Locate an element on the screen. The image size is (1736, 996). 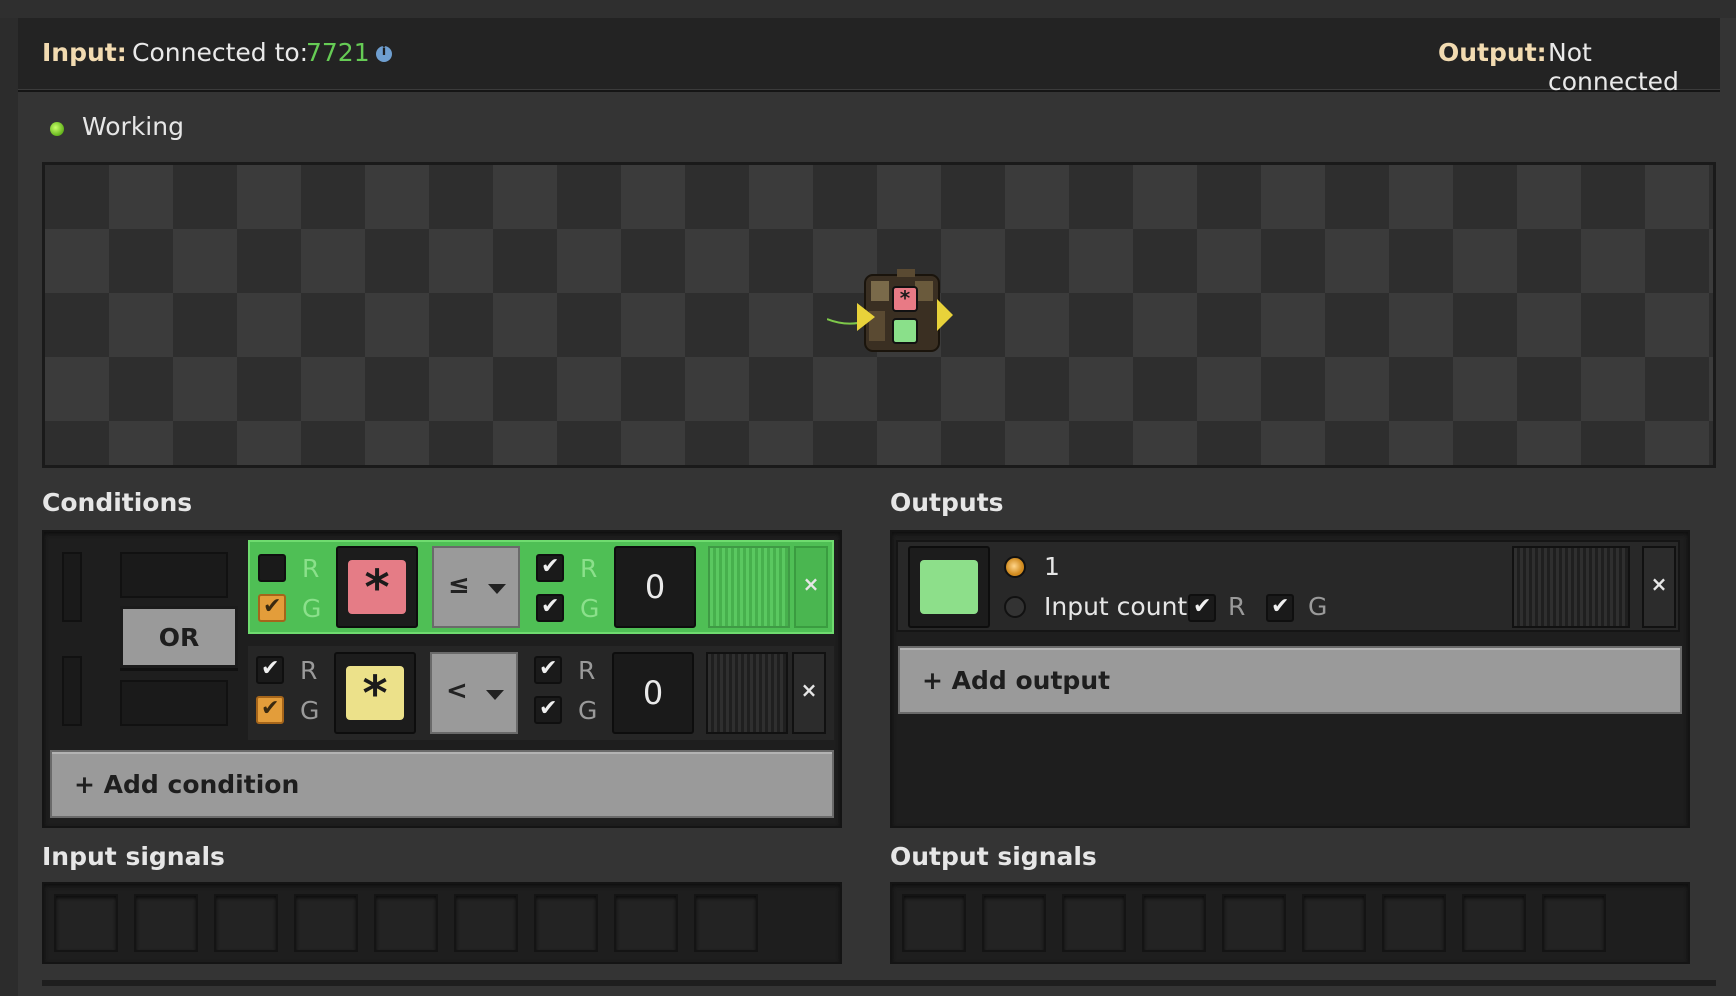
input-connected-text: Connected to: is located at coordinates (220, 52).